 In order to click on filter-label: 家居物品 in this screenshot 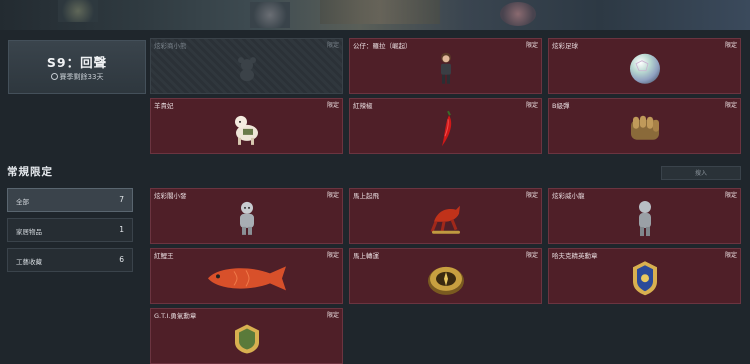, I will do `click(29, 232)`.